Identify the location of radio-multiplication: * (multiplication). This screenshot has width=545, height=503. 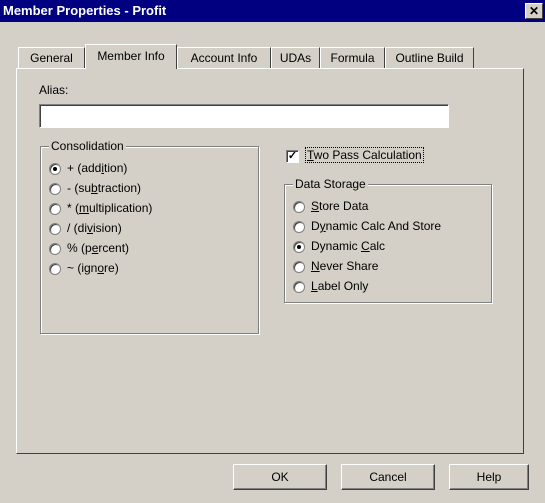
(100, 208).